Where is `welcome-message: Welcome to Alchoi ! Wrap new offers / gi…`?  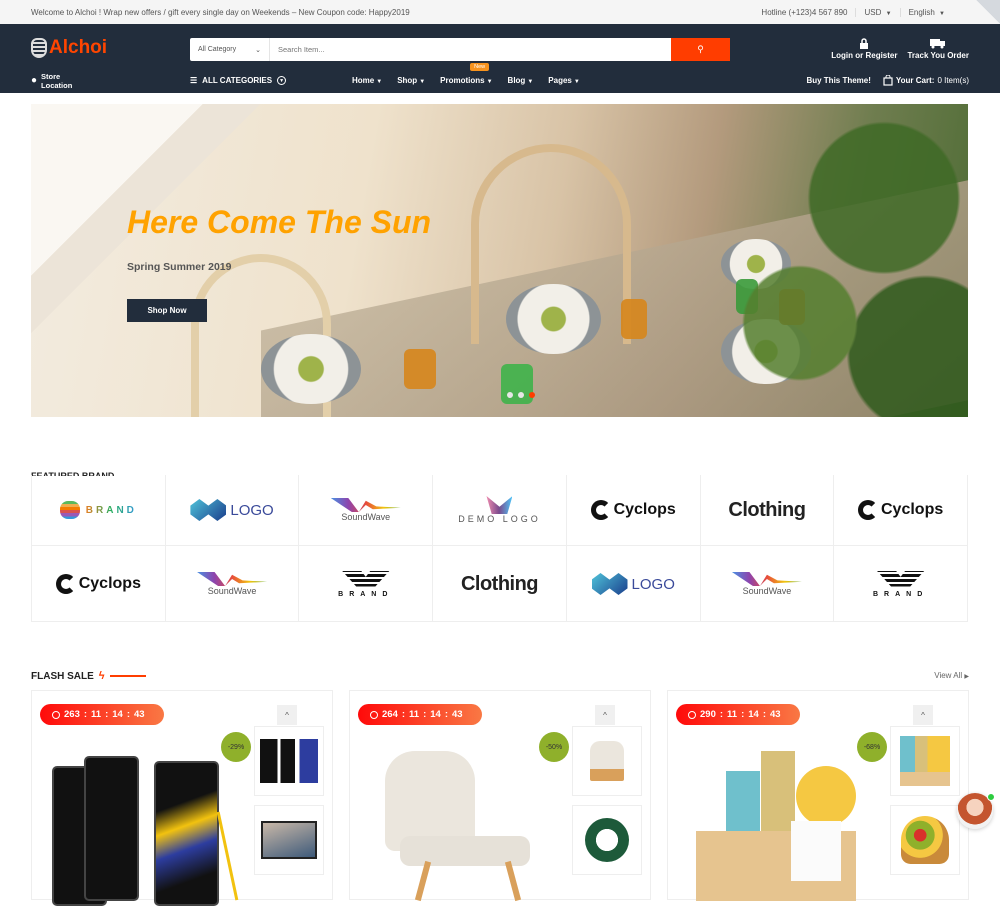
welcome-message: Welcome to Alchoi ! Wrap new offers / gi… is located at coordinates (220, 12).